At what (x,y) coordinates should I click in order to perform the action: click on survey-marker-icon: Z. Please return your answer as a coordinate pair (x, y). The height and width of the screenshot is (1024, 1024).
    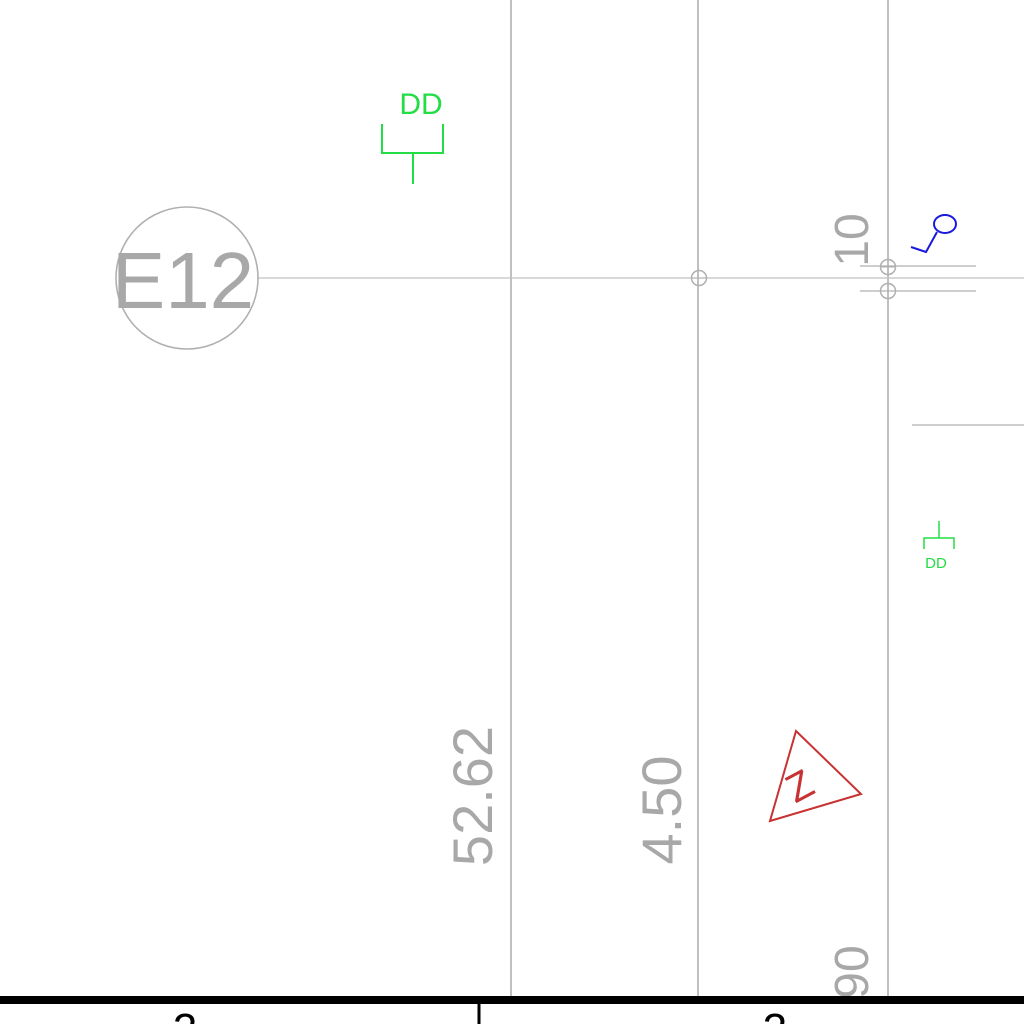
    Looking at the image, I should click on (815, 776).